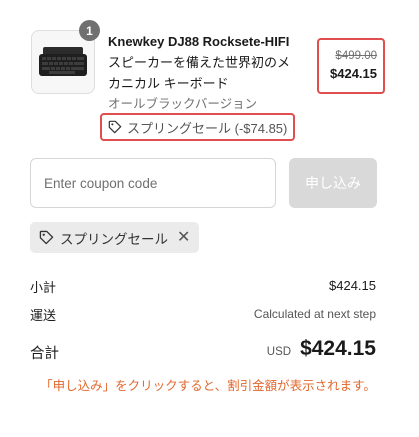 This screenshot has height=437, width=419. Describe the element at coordinates (352, 285) in the screenshot. I see `subtotal-value: $424.15` at that location.